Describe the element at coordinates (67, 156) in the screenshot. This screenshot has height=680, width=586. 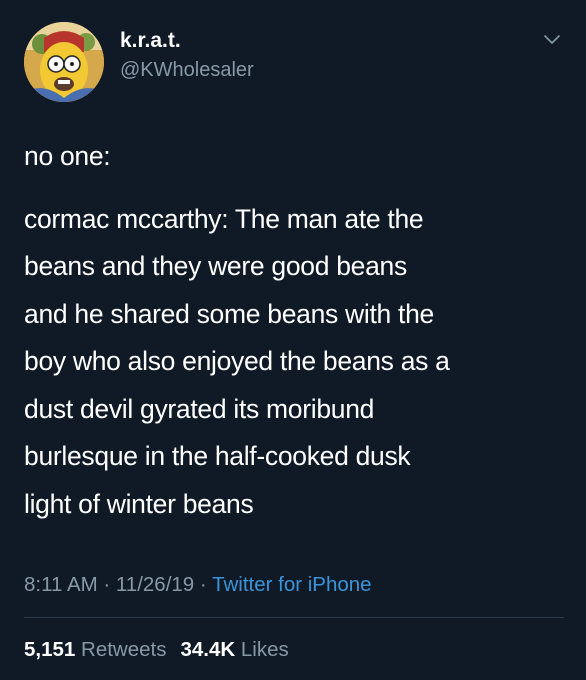
I see `tweet-line: no one:` at that location.